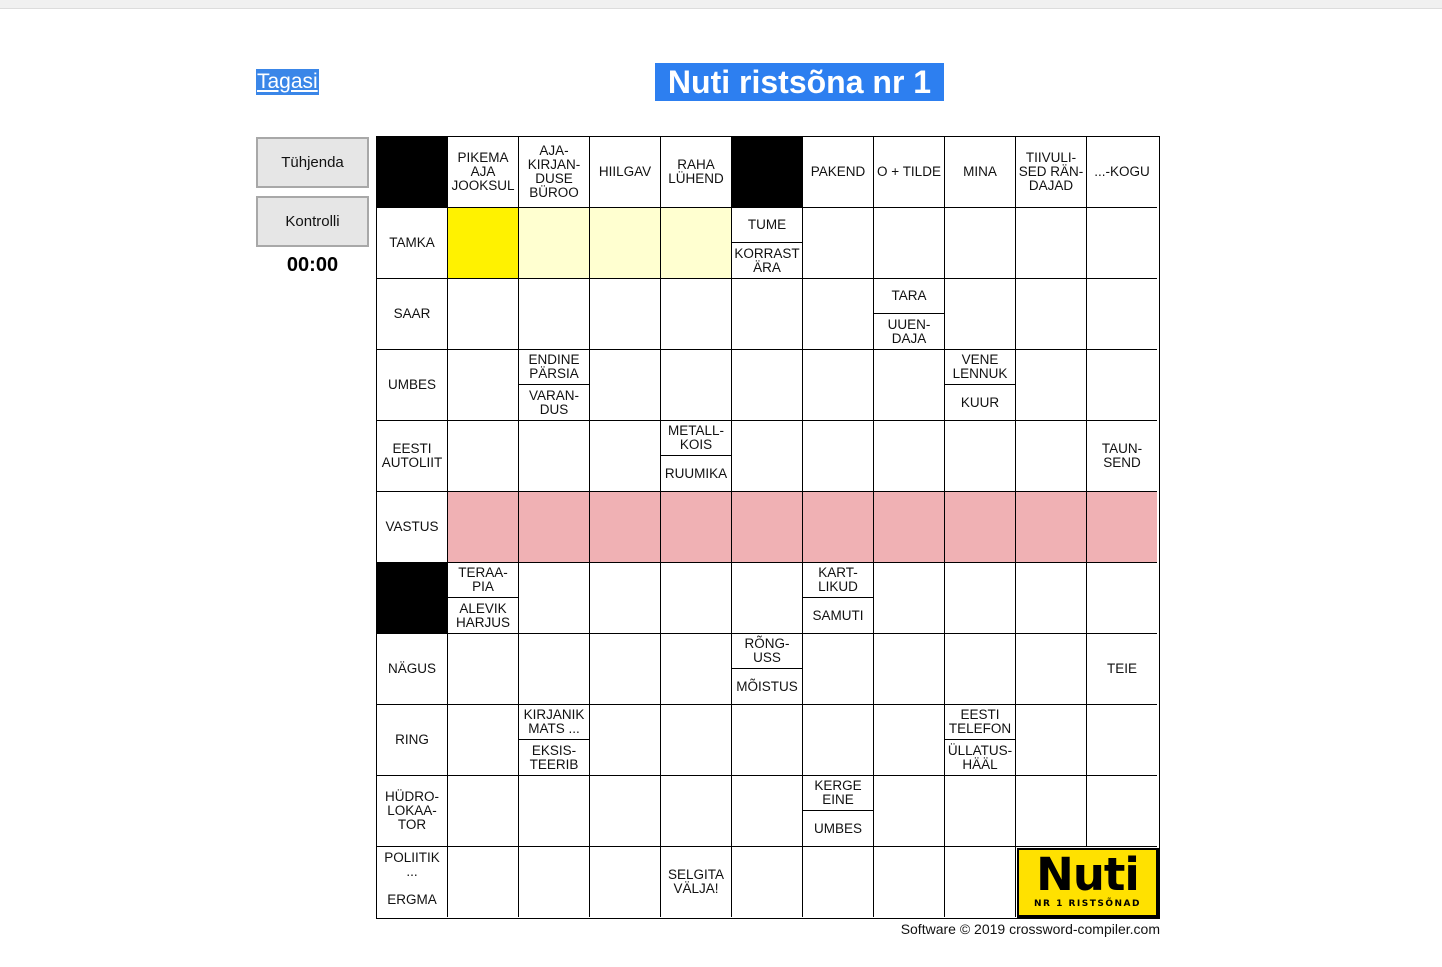 This screenshot has width=1442, height=967. I want to click on check-button: Kontrolli, so click(312, 221).